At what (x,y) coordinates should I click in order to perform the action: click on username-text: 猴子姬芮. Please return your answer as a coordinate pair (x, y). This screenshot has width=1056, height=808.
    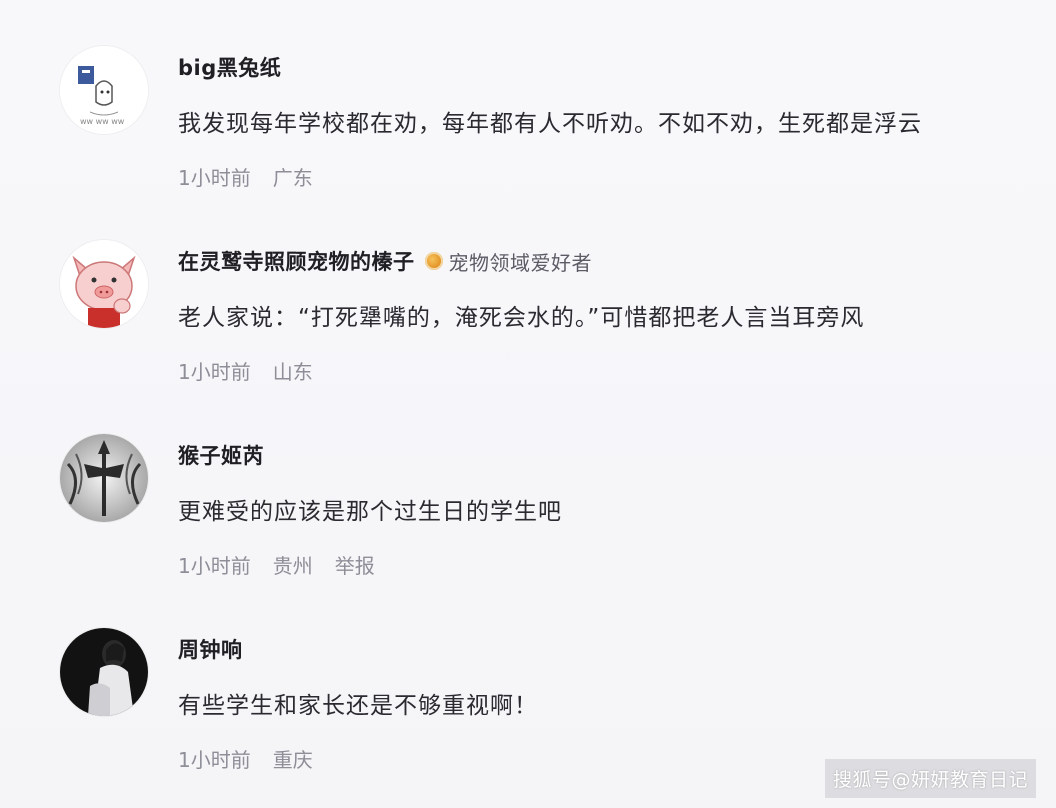
    Looking at the image, I should click on (221, 455).